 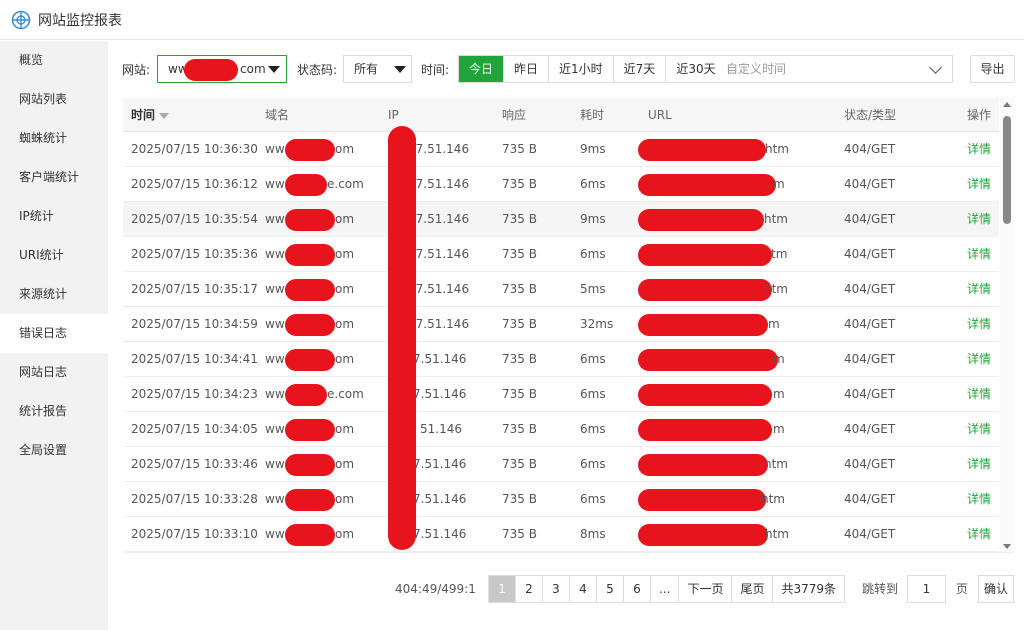 What do you see at coordinates (54, 450) in the screenshot?
I see `sidebar-item-global-settings: 全局设置` at bounding box center [54, 450].